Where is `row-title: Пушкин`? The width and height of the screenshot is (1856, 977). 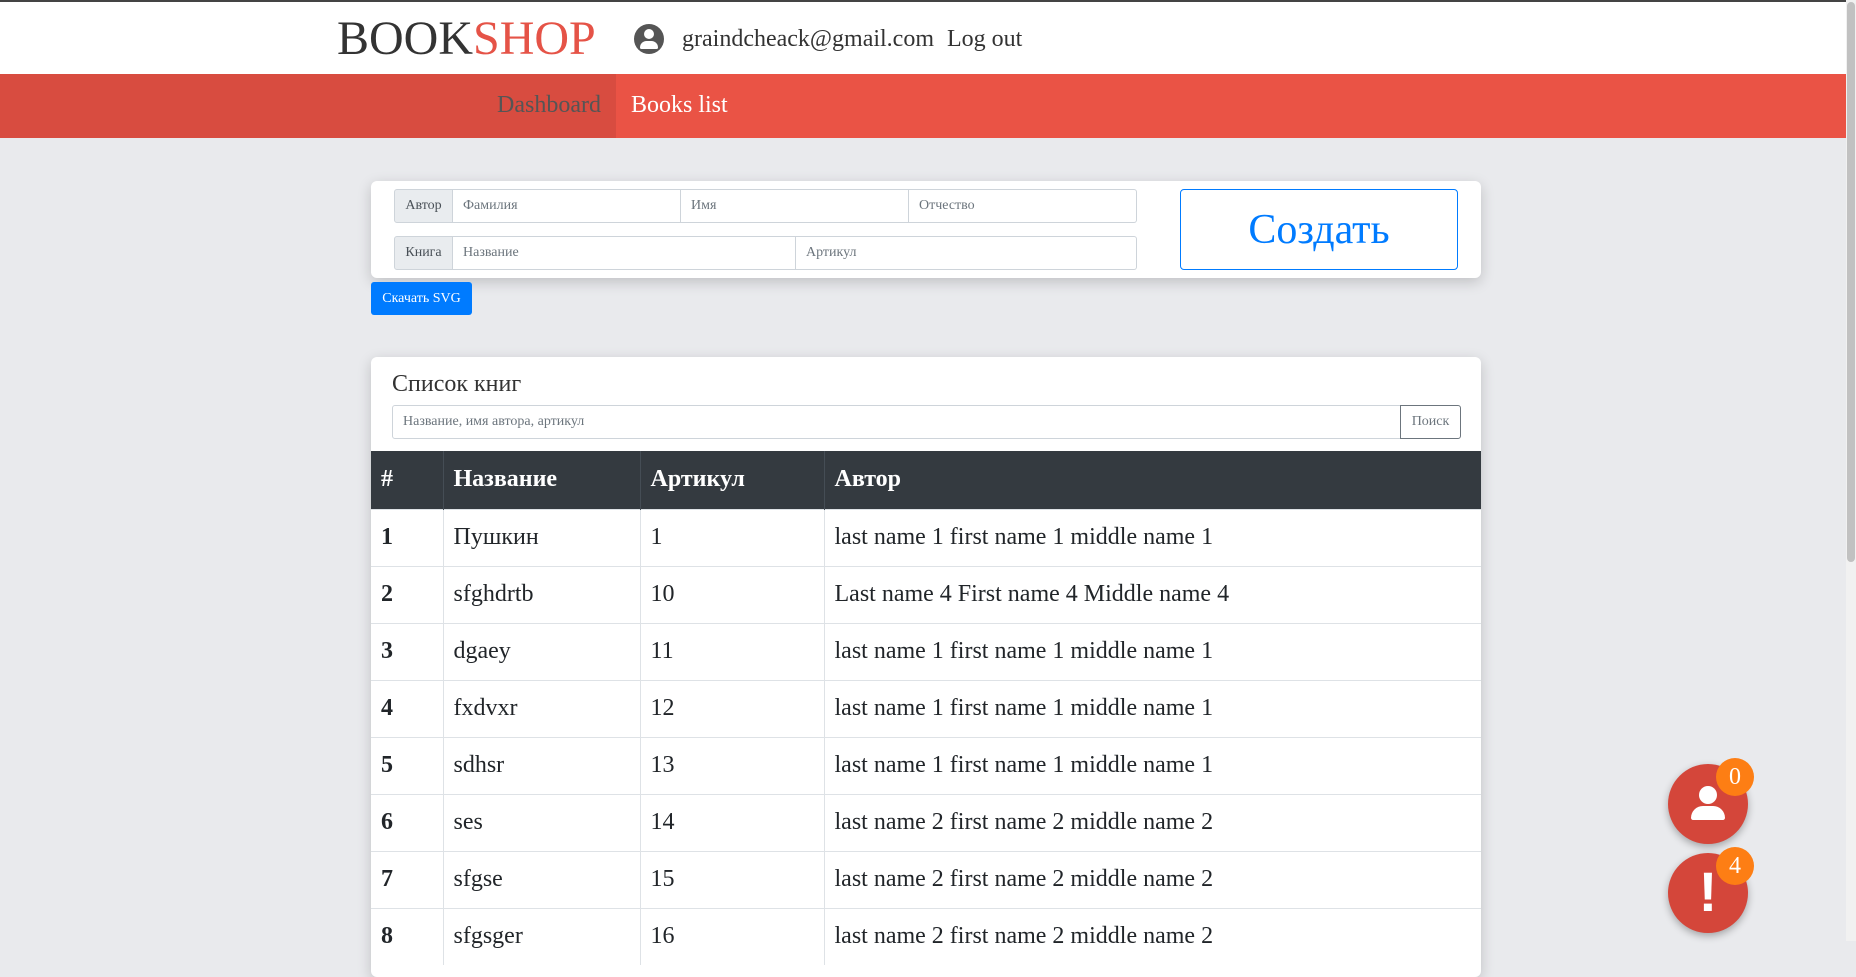 row-title: Пушкин is located at coordinates (542, 537).